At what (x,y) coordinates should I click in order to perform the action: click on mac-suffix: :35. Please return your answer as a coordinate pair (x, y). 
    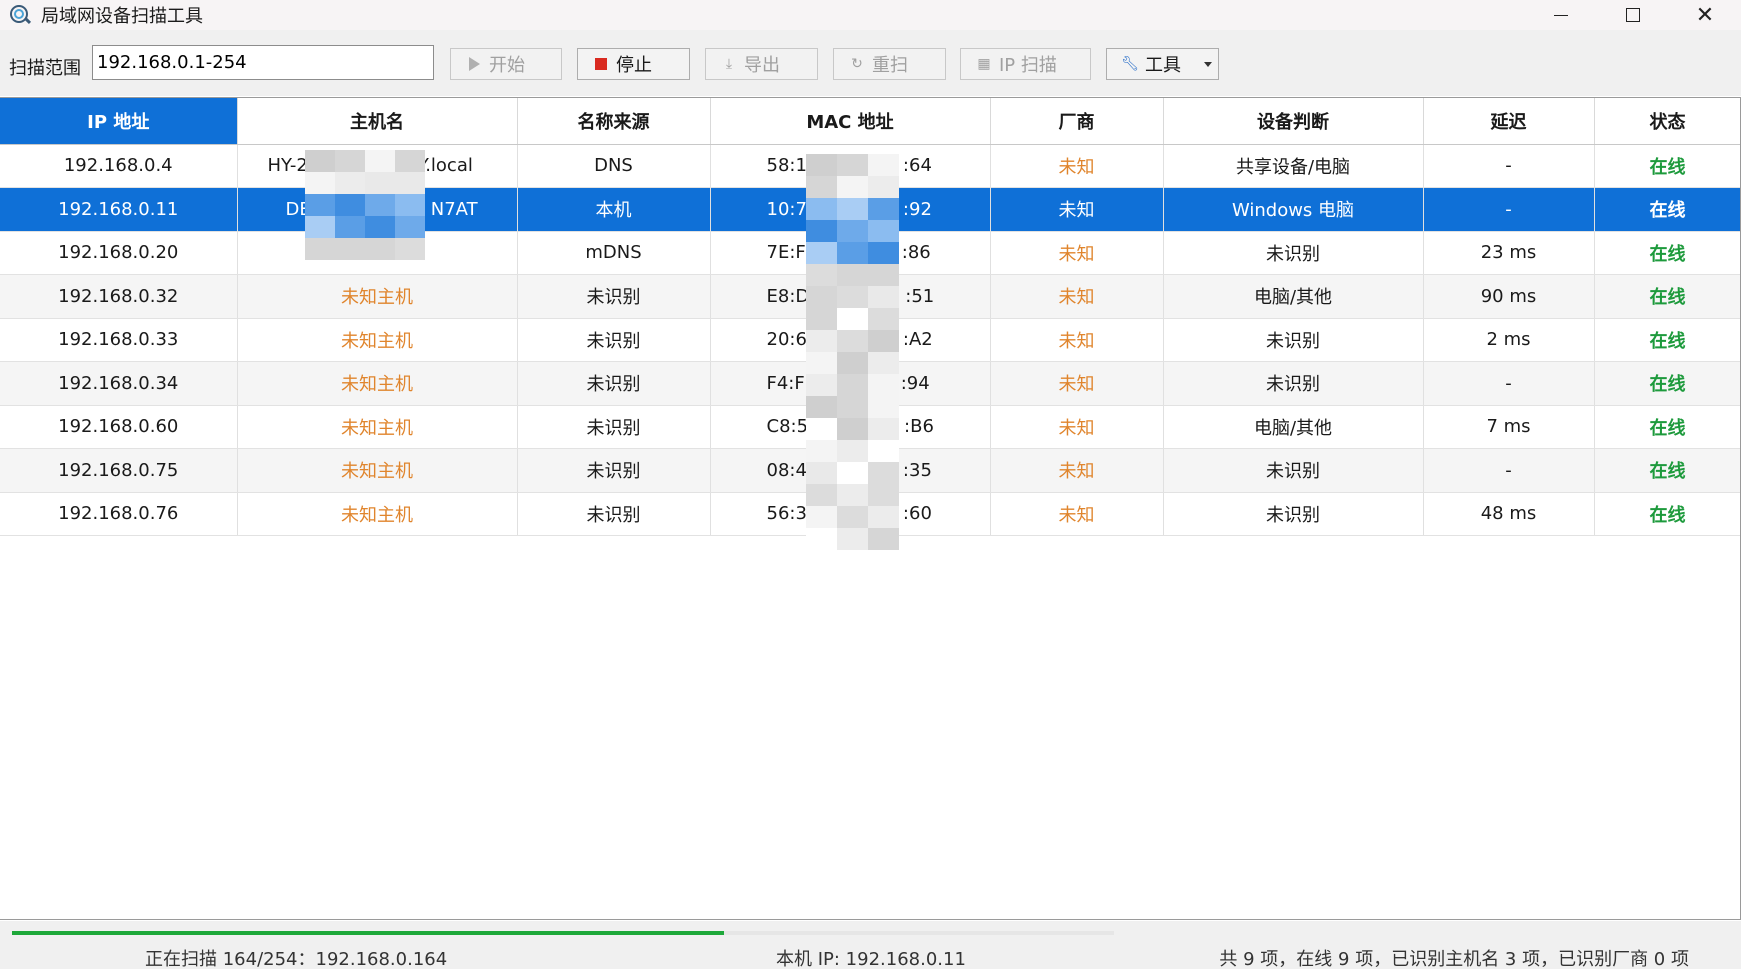
    Looking at the image, I should click on (917, 470).